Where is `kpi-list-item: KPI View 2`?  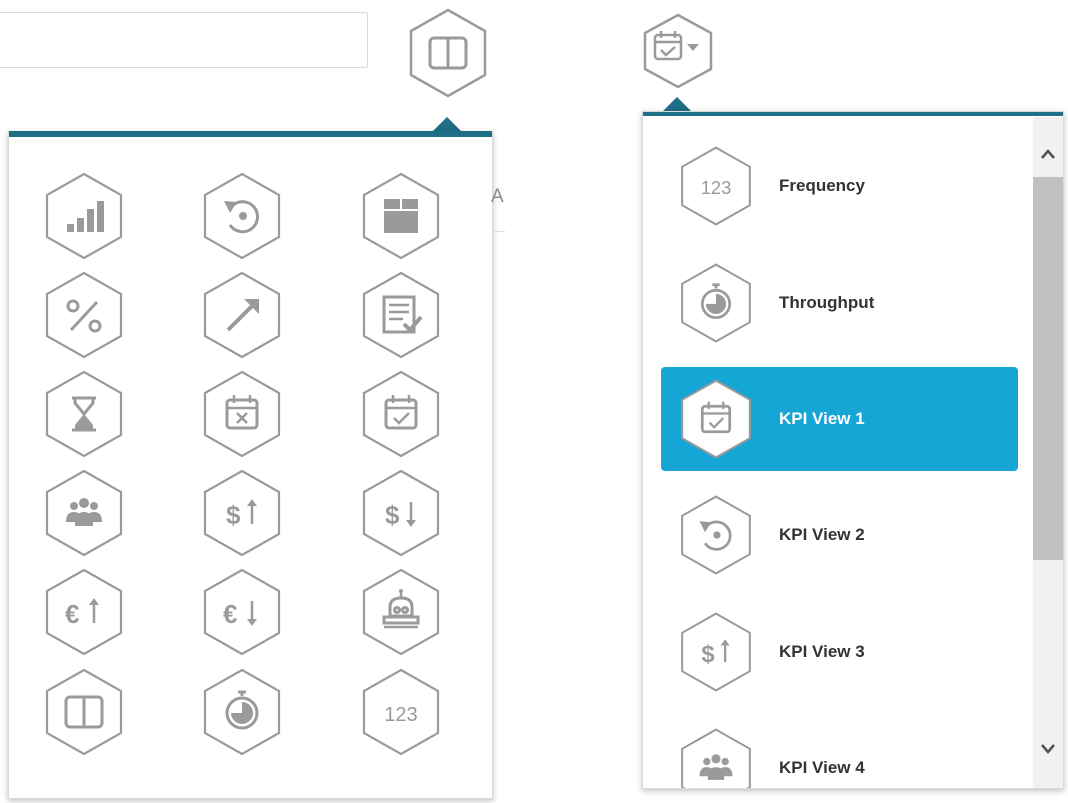
kpi-list-item: KPI View 2 is located at coordinates (839, 535).